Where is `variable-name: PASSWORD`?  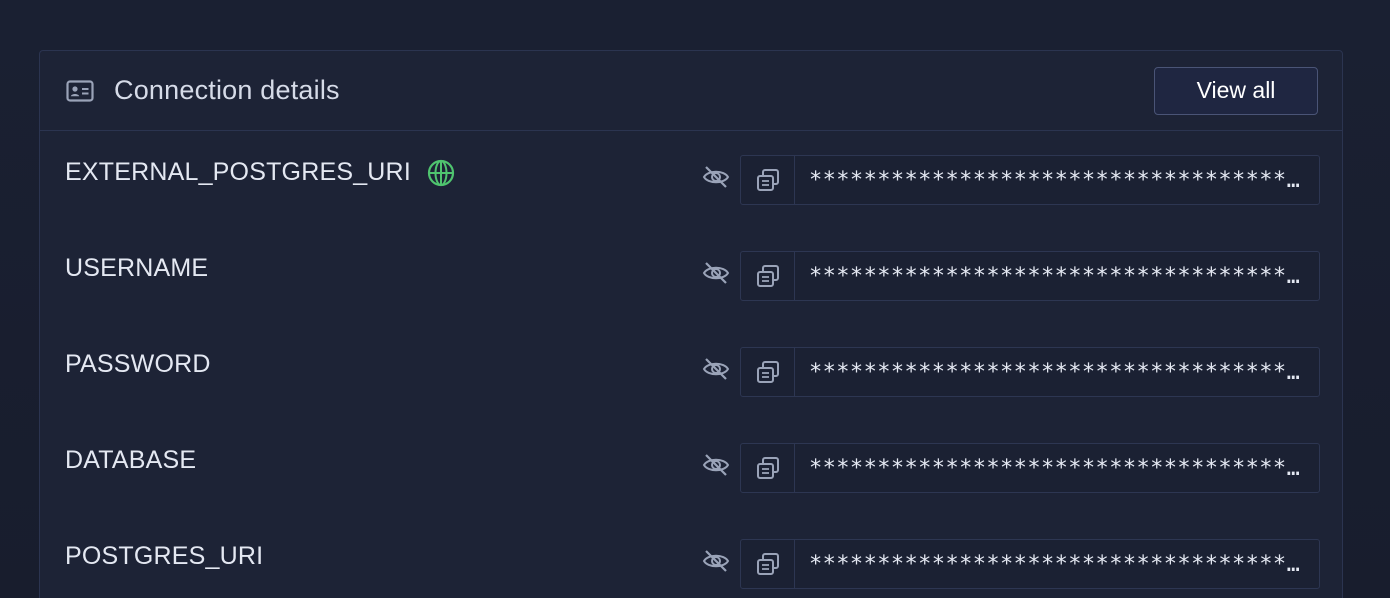 variable-name: PASSWORD is located at coordinates (138, 364).